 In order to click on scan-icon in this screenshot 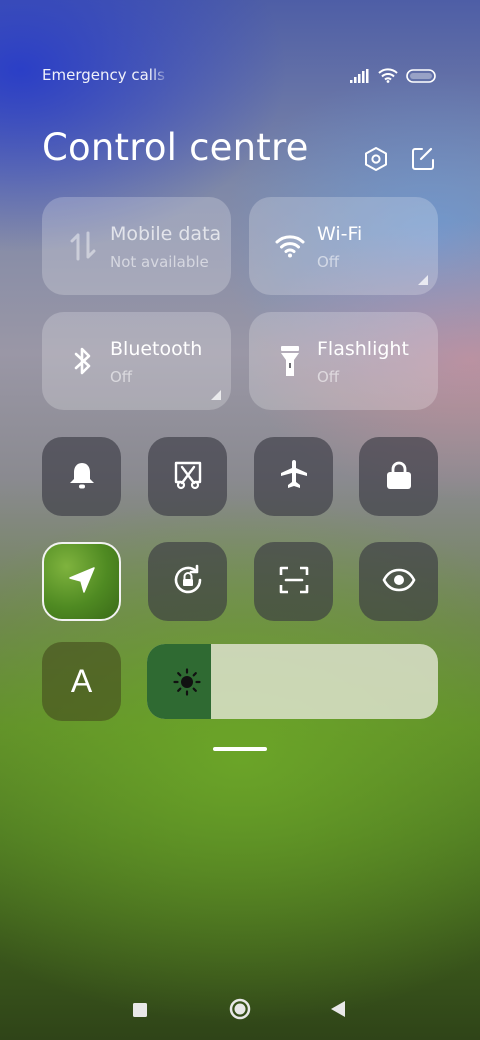, I will do `click(294, 582)`.